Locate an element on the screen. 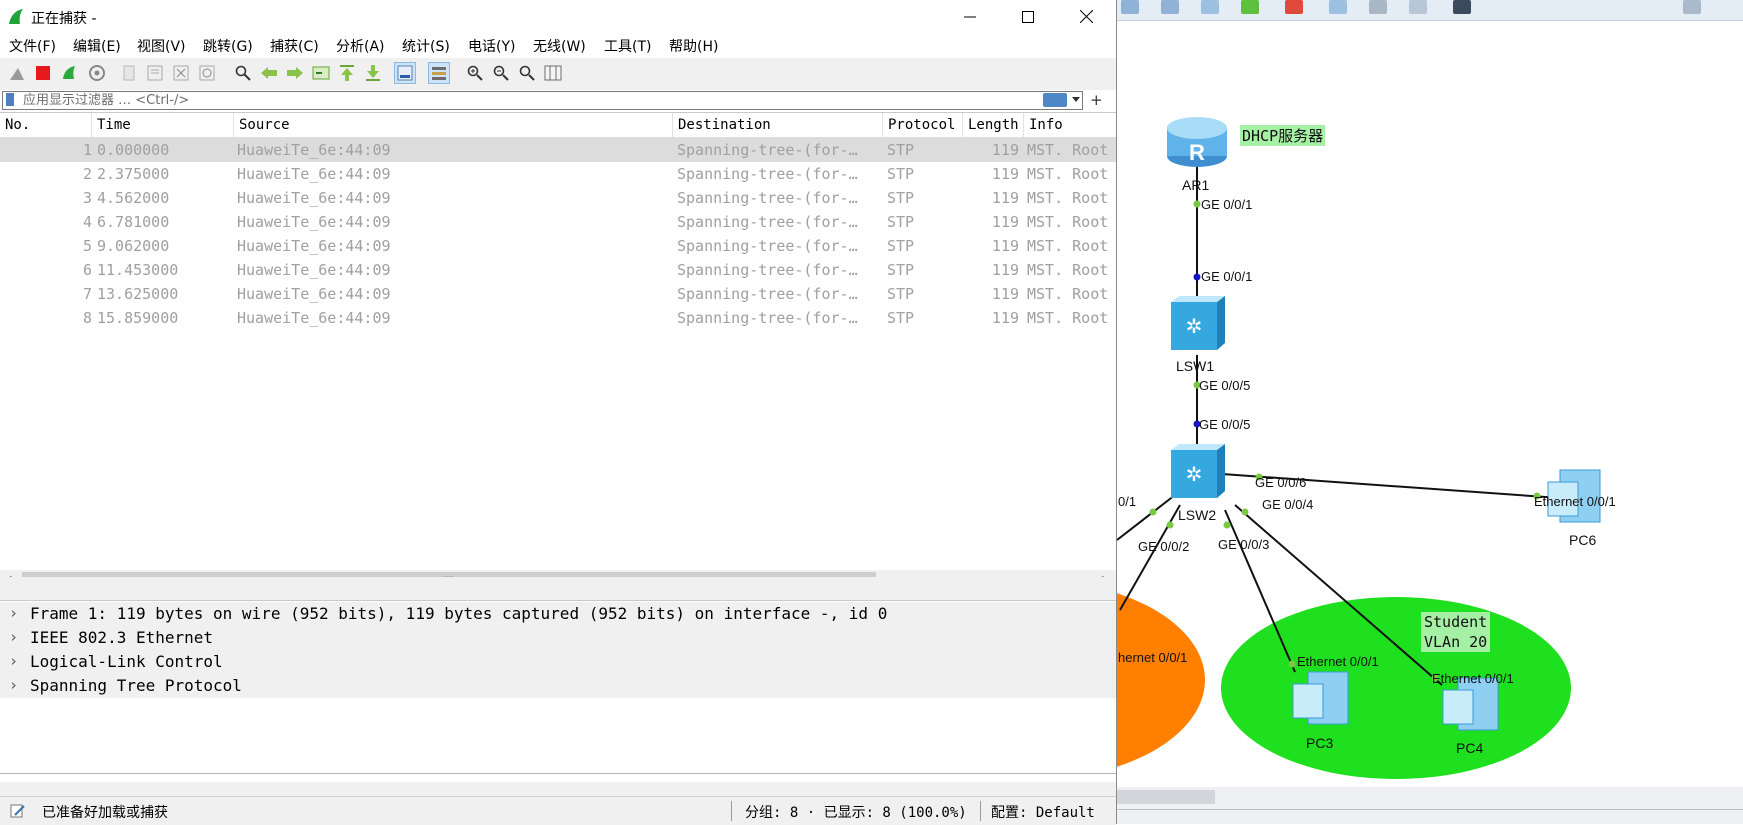 This screenshot has height=825, width=1743. switch-lsw1-icon: ✲ is located at coordinates (1198, 323).